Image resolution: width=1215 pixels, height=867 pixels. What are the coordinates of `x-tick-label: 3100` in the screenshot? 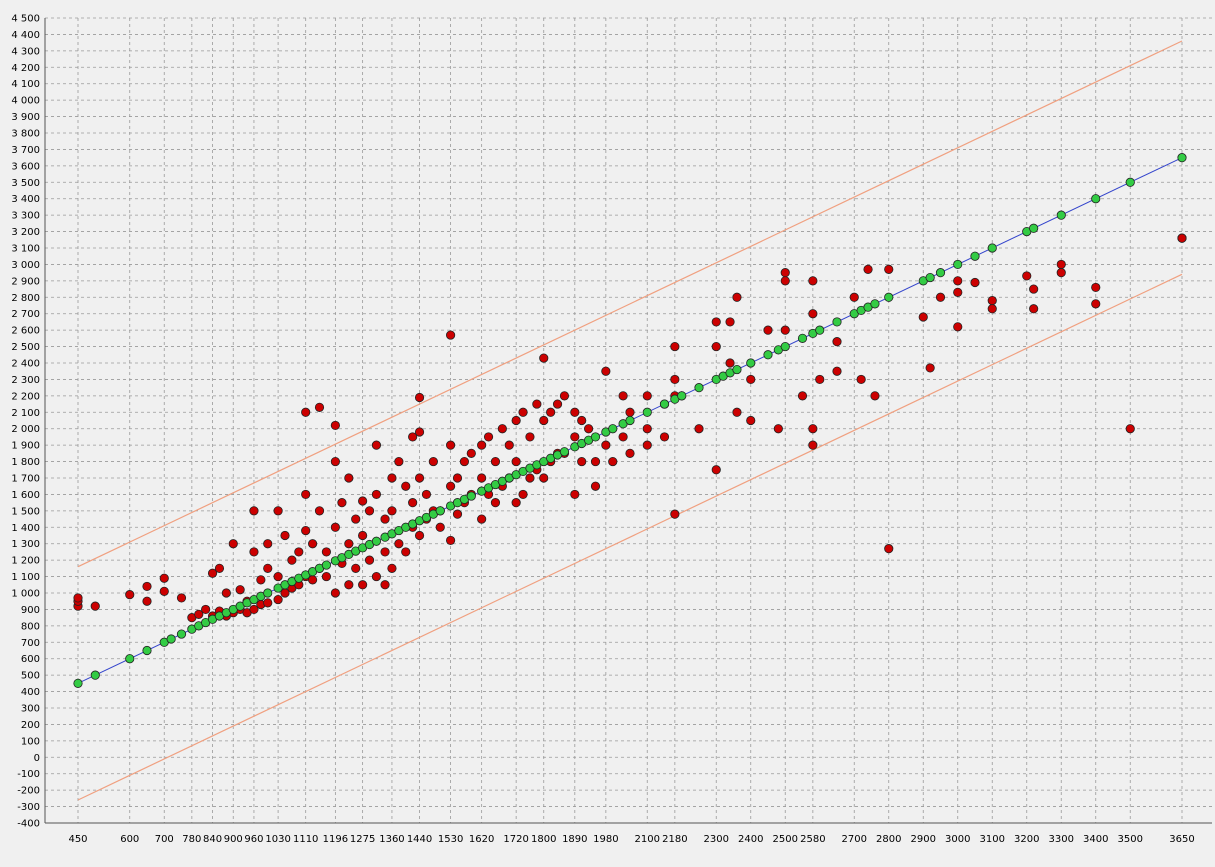 It's located at (992, 839).